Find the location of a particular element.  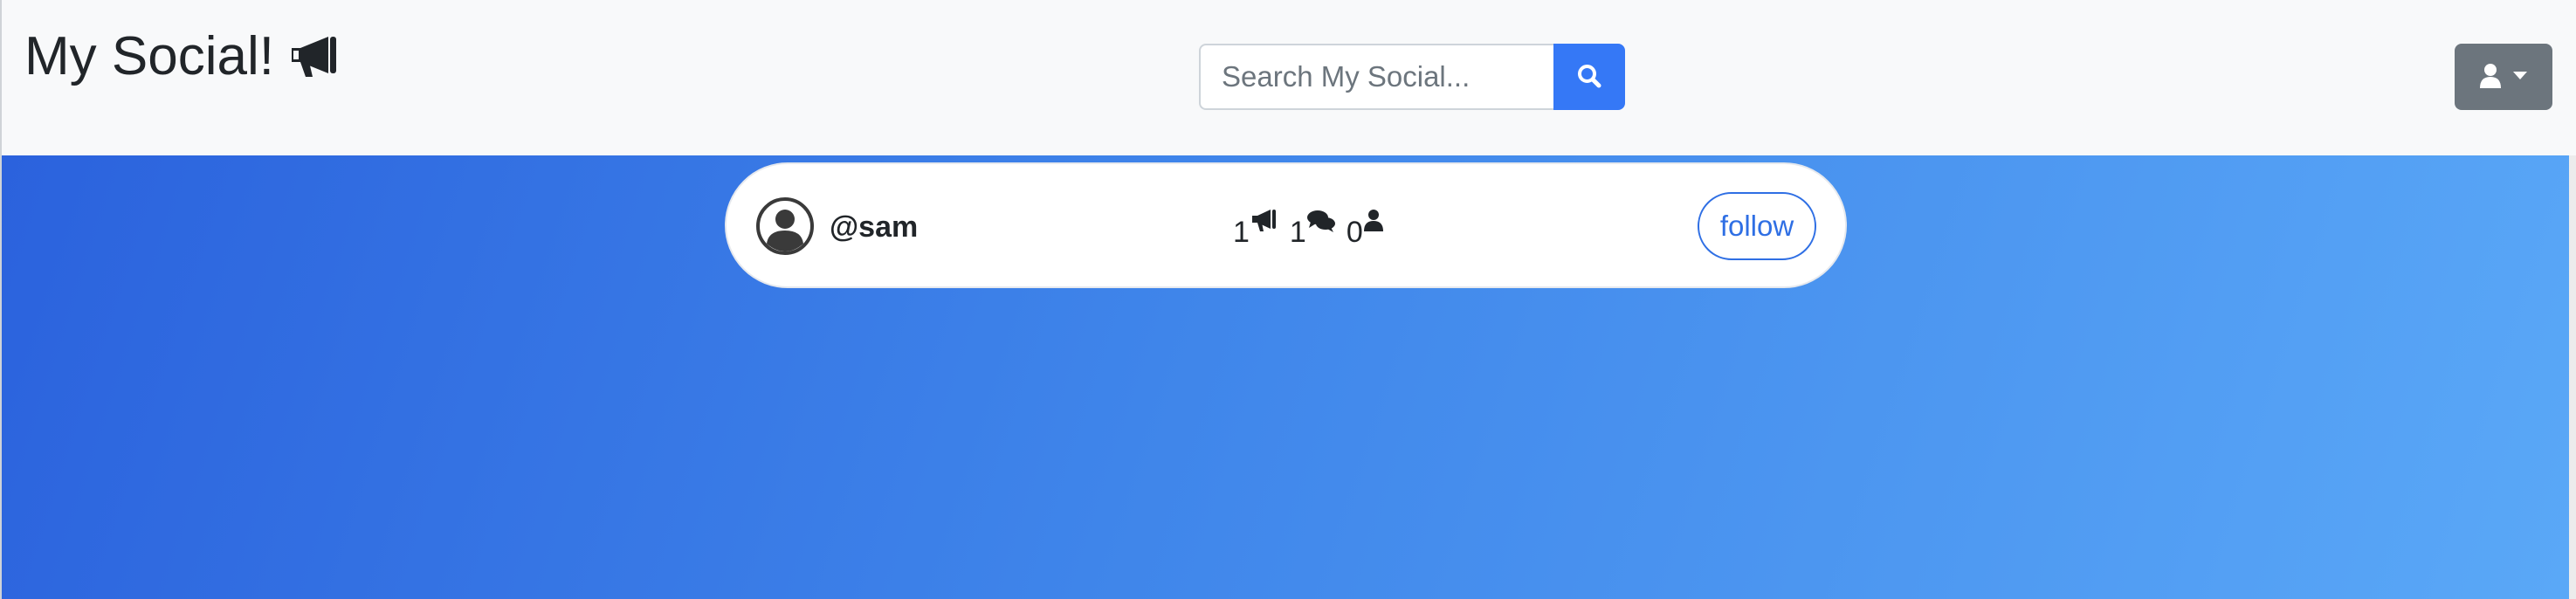

posts-count: 1 is located at coordinates (1241, 232).